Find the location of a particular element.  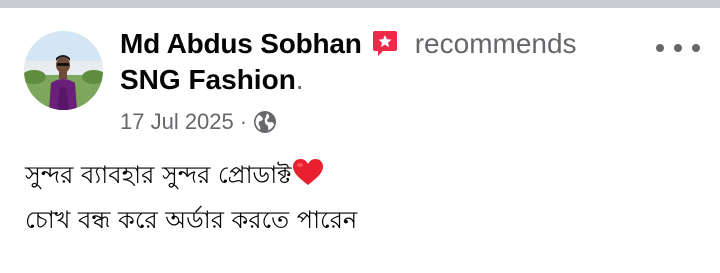

avatar is located at coordinates (63, 70).